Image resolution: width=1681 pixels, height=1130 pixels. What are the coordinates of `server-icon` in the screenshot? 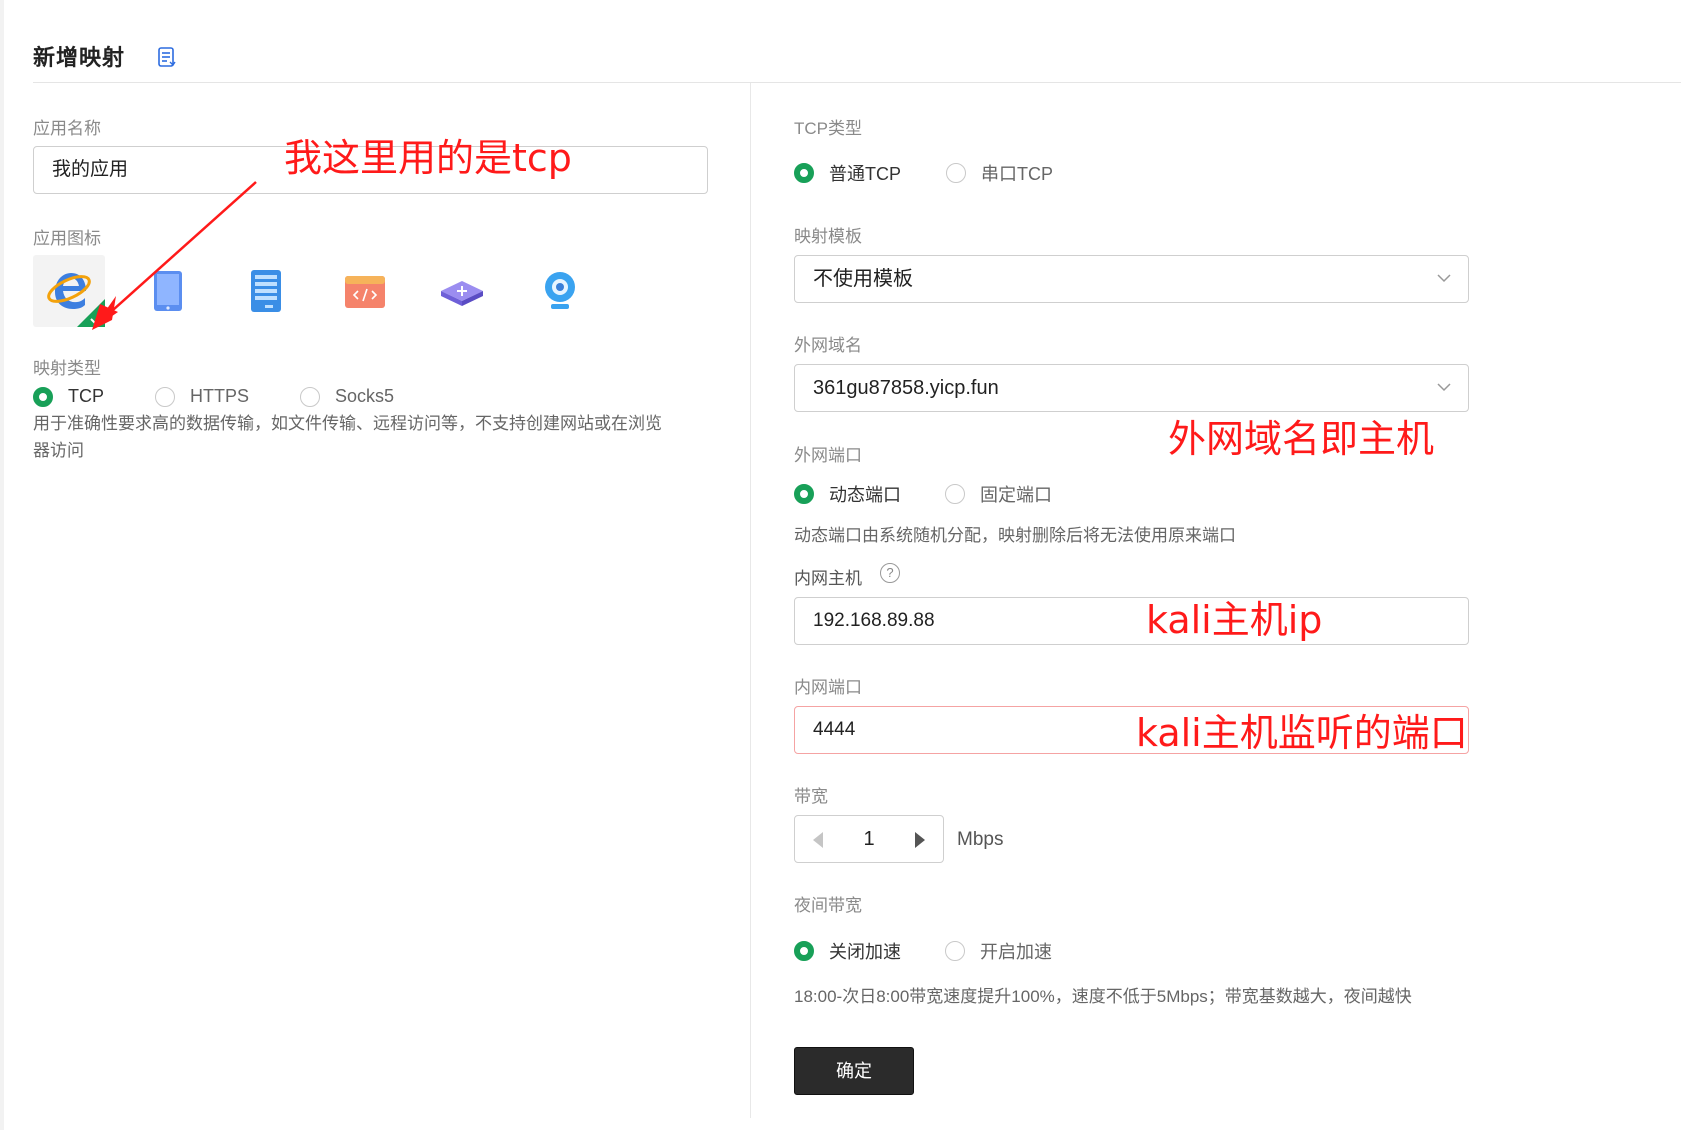 It's located at (266, 291).